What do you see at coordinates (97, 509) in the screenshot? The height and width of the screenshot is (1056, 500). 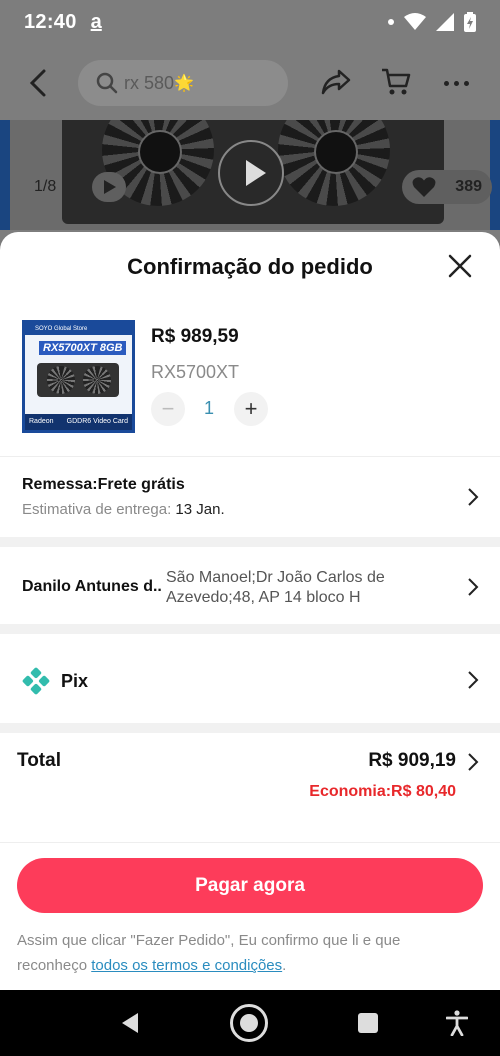 I see `delivery-estimate-label: Estimativa de entrega:` at bounding box center [97, 509].